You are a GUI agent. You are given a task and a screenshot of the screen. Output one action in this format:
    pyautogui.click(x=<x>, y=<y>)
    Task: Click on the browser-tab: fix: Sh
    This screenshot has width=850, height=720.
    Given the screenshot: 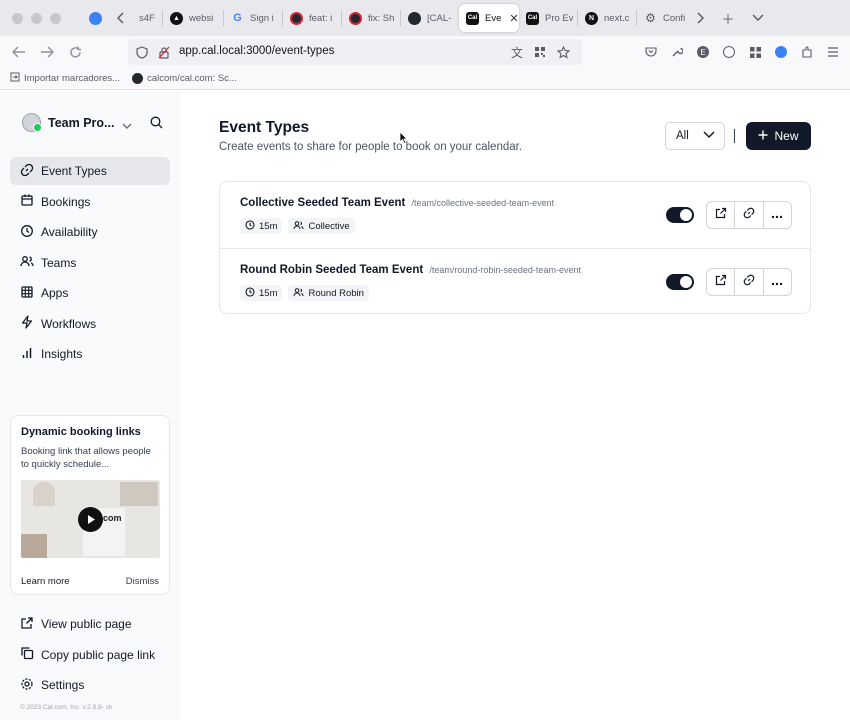 What is the action you would take?
    pyautogui.click(x=371, y=18)
    